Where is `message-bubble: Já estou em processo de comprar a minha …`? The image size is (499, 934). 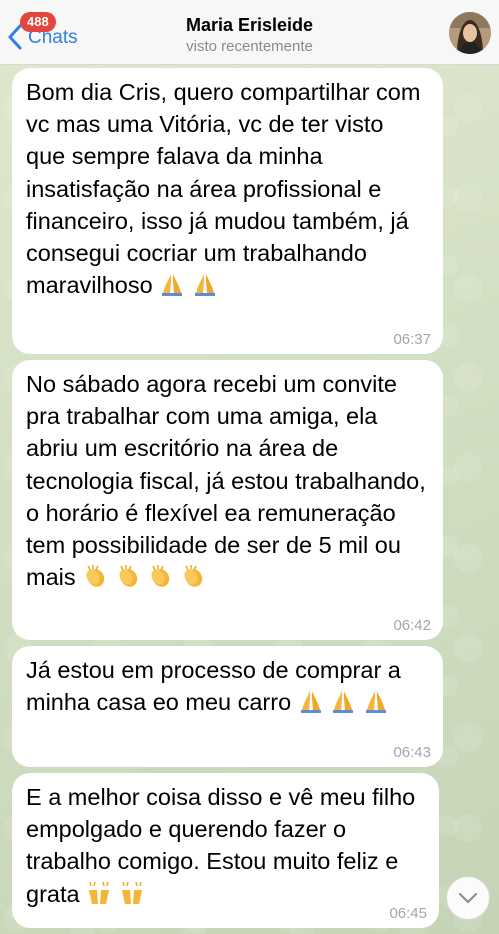
message-bubble: Já estou em processo de comprar a minha … is located at coordinates (227, 706).